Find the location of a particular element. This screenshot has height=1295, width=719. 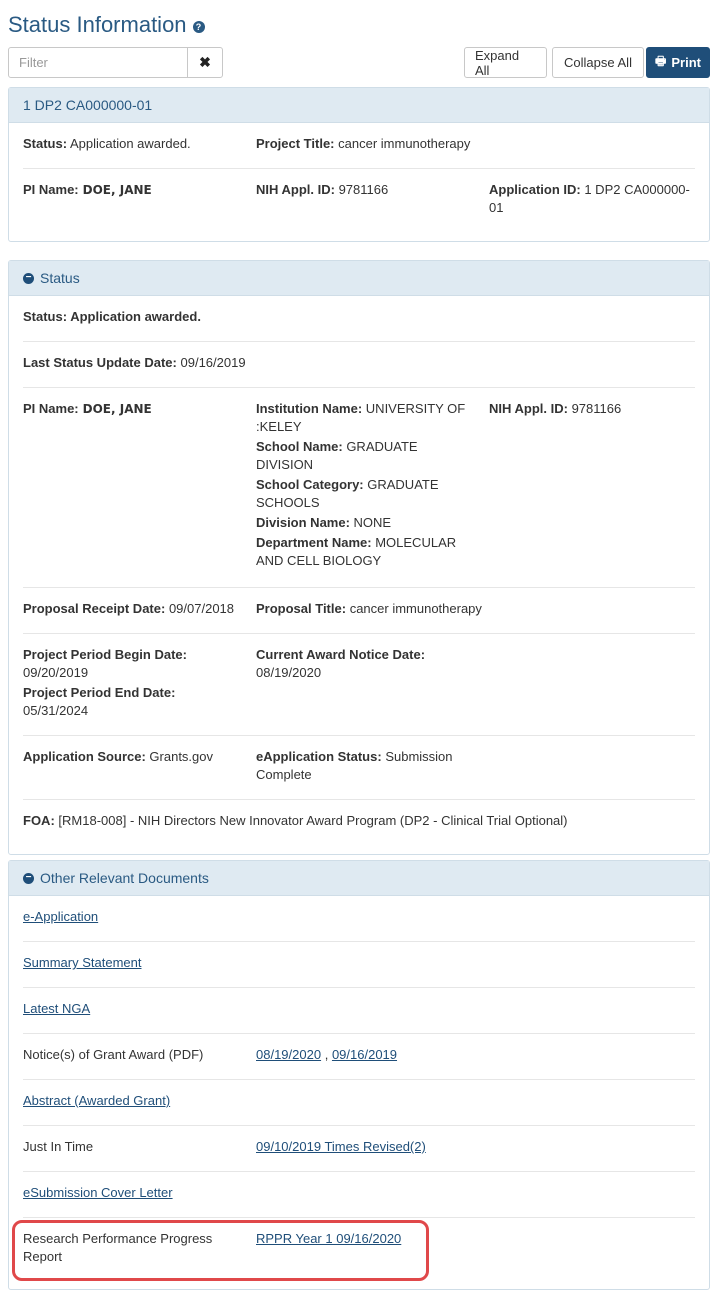

help-icon: ? is located at coordinates (198, 27).